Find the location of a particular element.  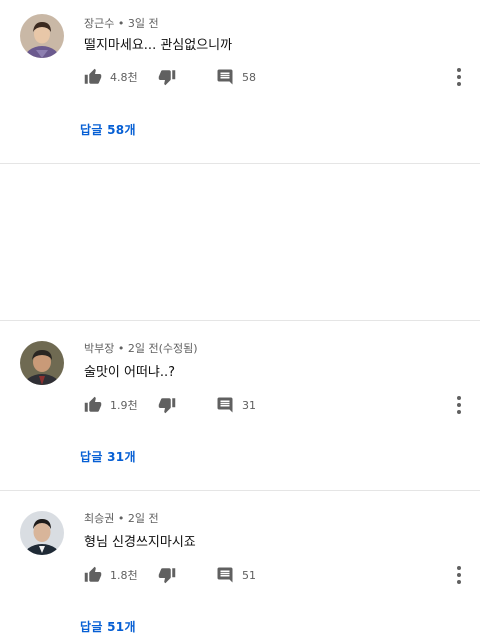

like-button: 1.8천 is located at coordinates (111, 575).